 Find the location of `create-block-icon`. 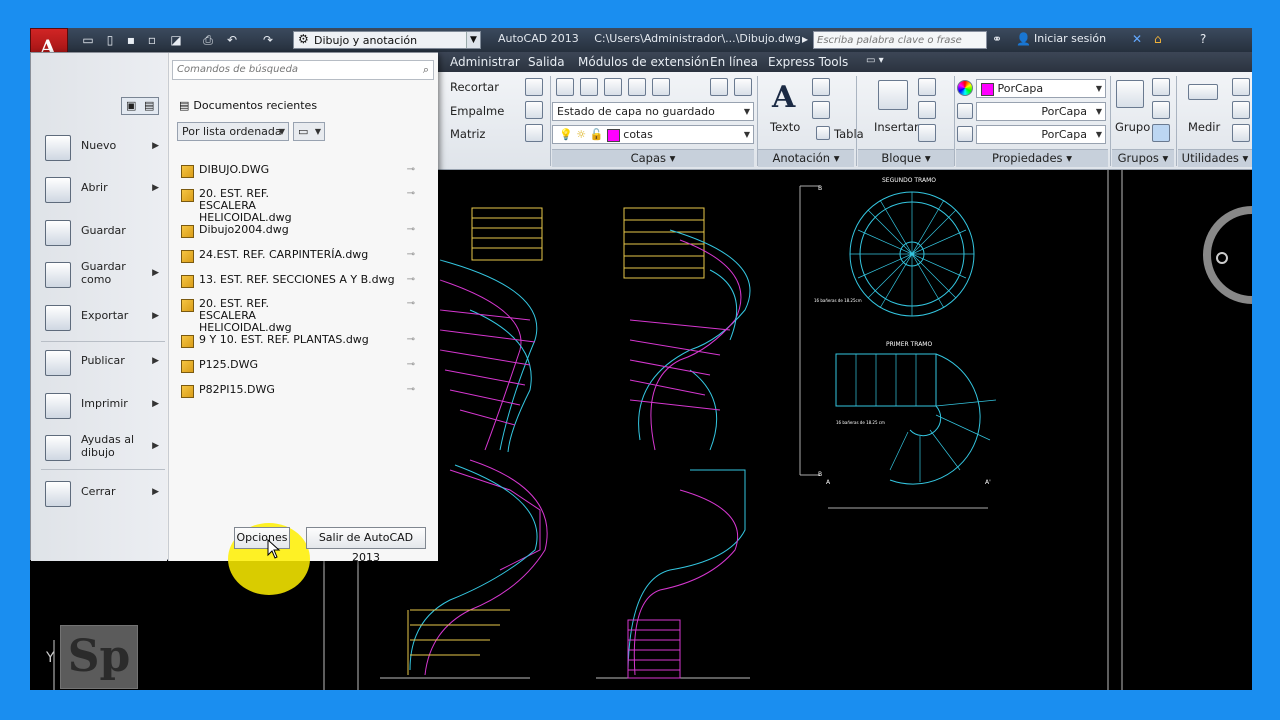

create-block-icon is located at coordinates (927, 87).